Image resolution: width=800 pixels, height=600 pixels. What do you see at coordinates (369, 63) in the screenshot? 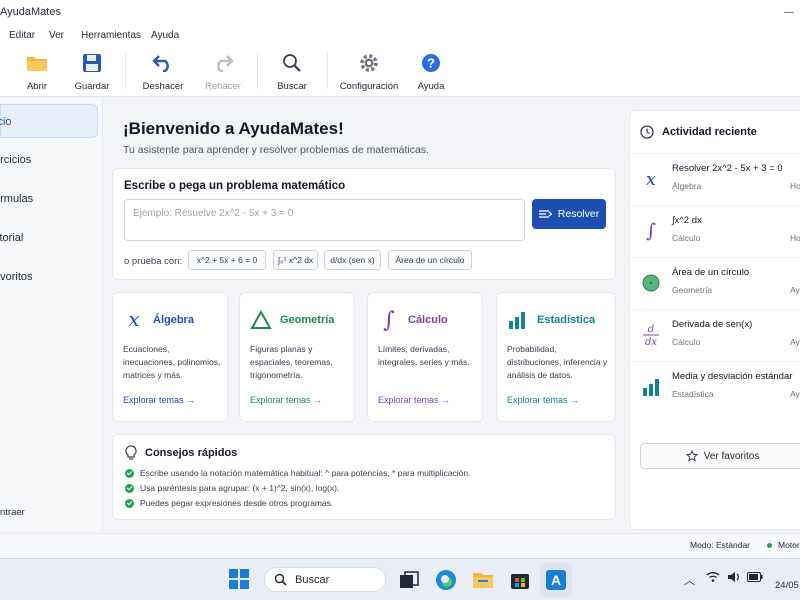
I see `gear-icon` at bounding box center [369, 63].